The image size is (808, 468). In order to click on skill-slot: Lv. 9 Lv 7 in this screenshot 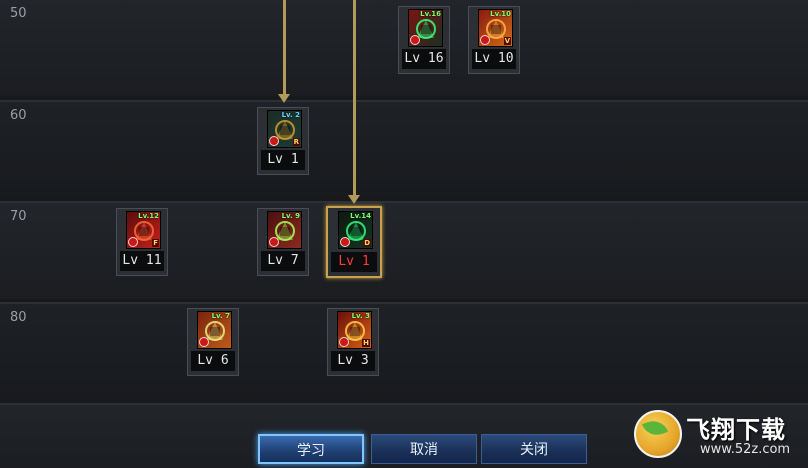, I will do `click(283, 242)`.